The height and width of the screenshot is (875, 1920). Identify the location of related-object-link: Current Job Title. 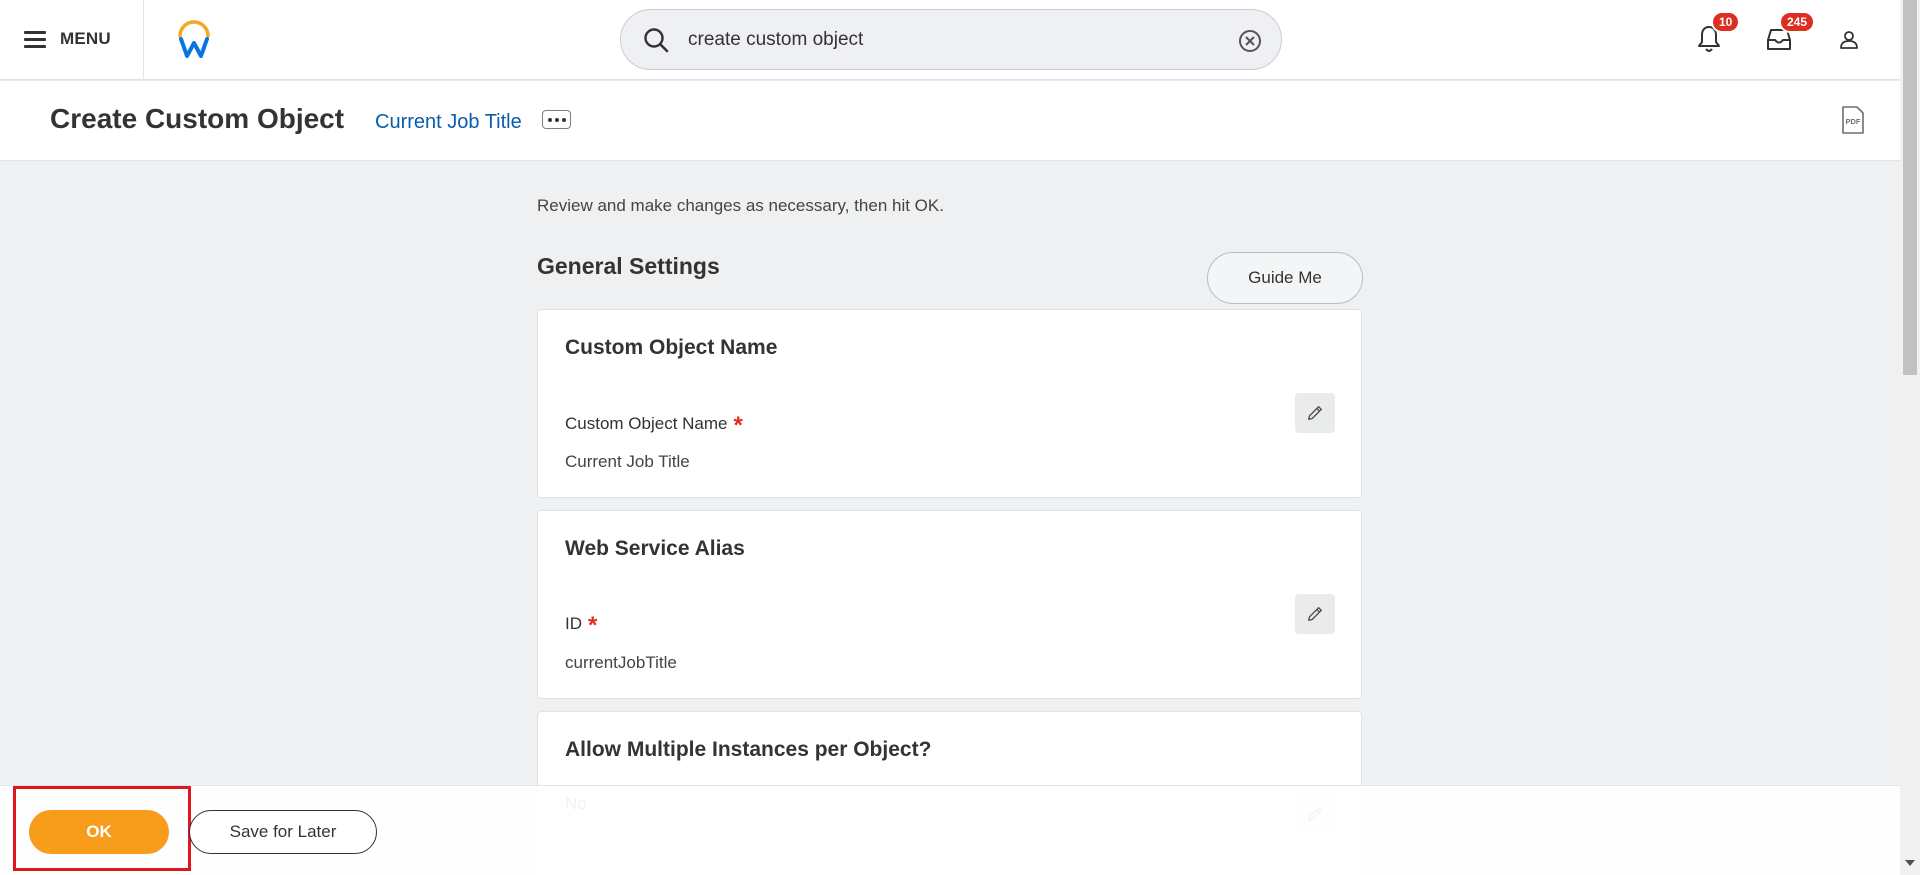
(448, 122).